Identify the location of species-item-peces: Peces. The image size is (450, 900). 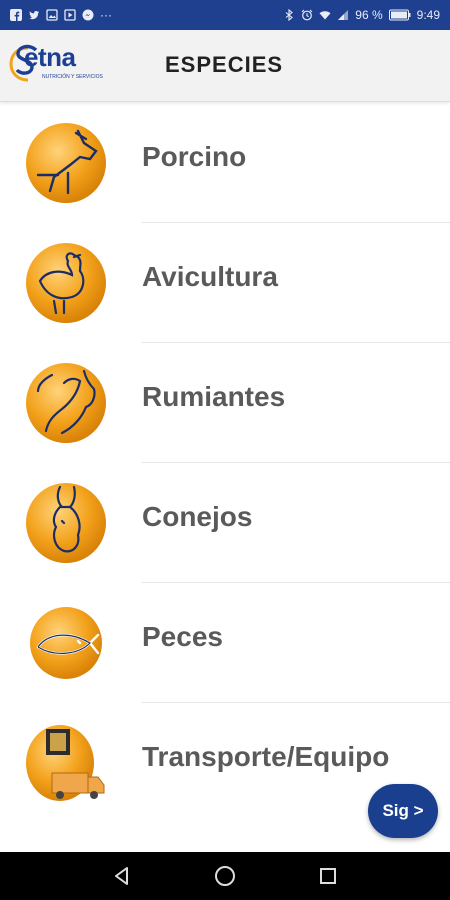
(225, 643).